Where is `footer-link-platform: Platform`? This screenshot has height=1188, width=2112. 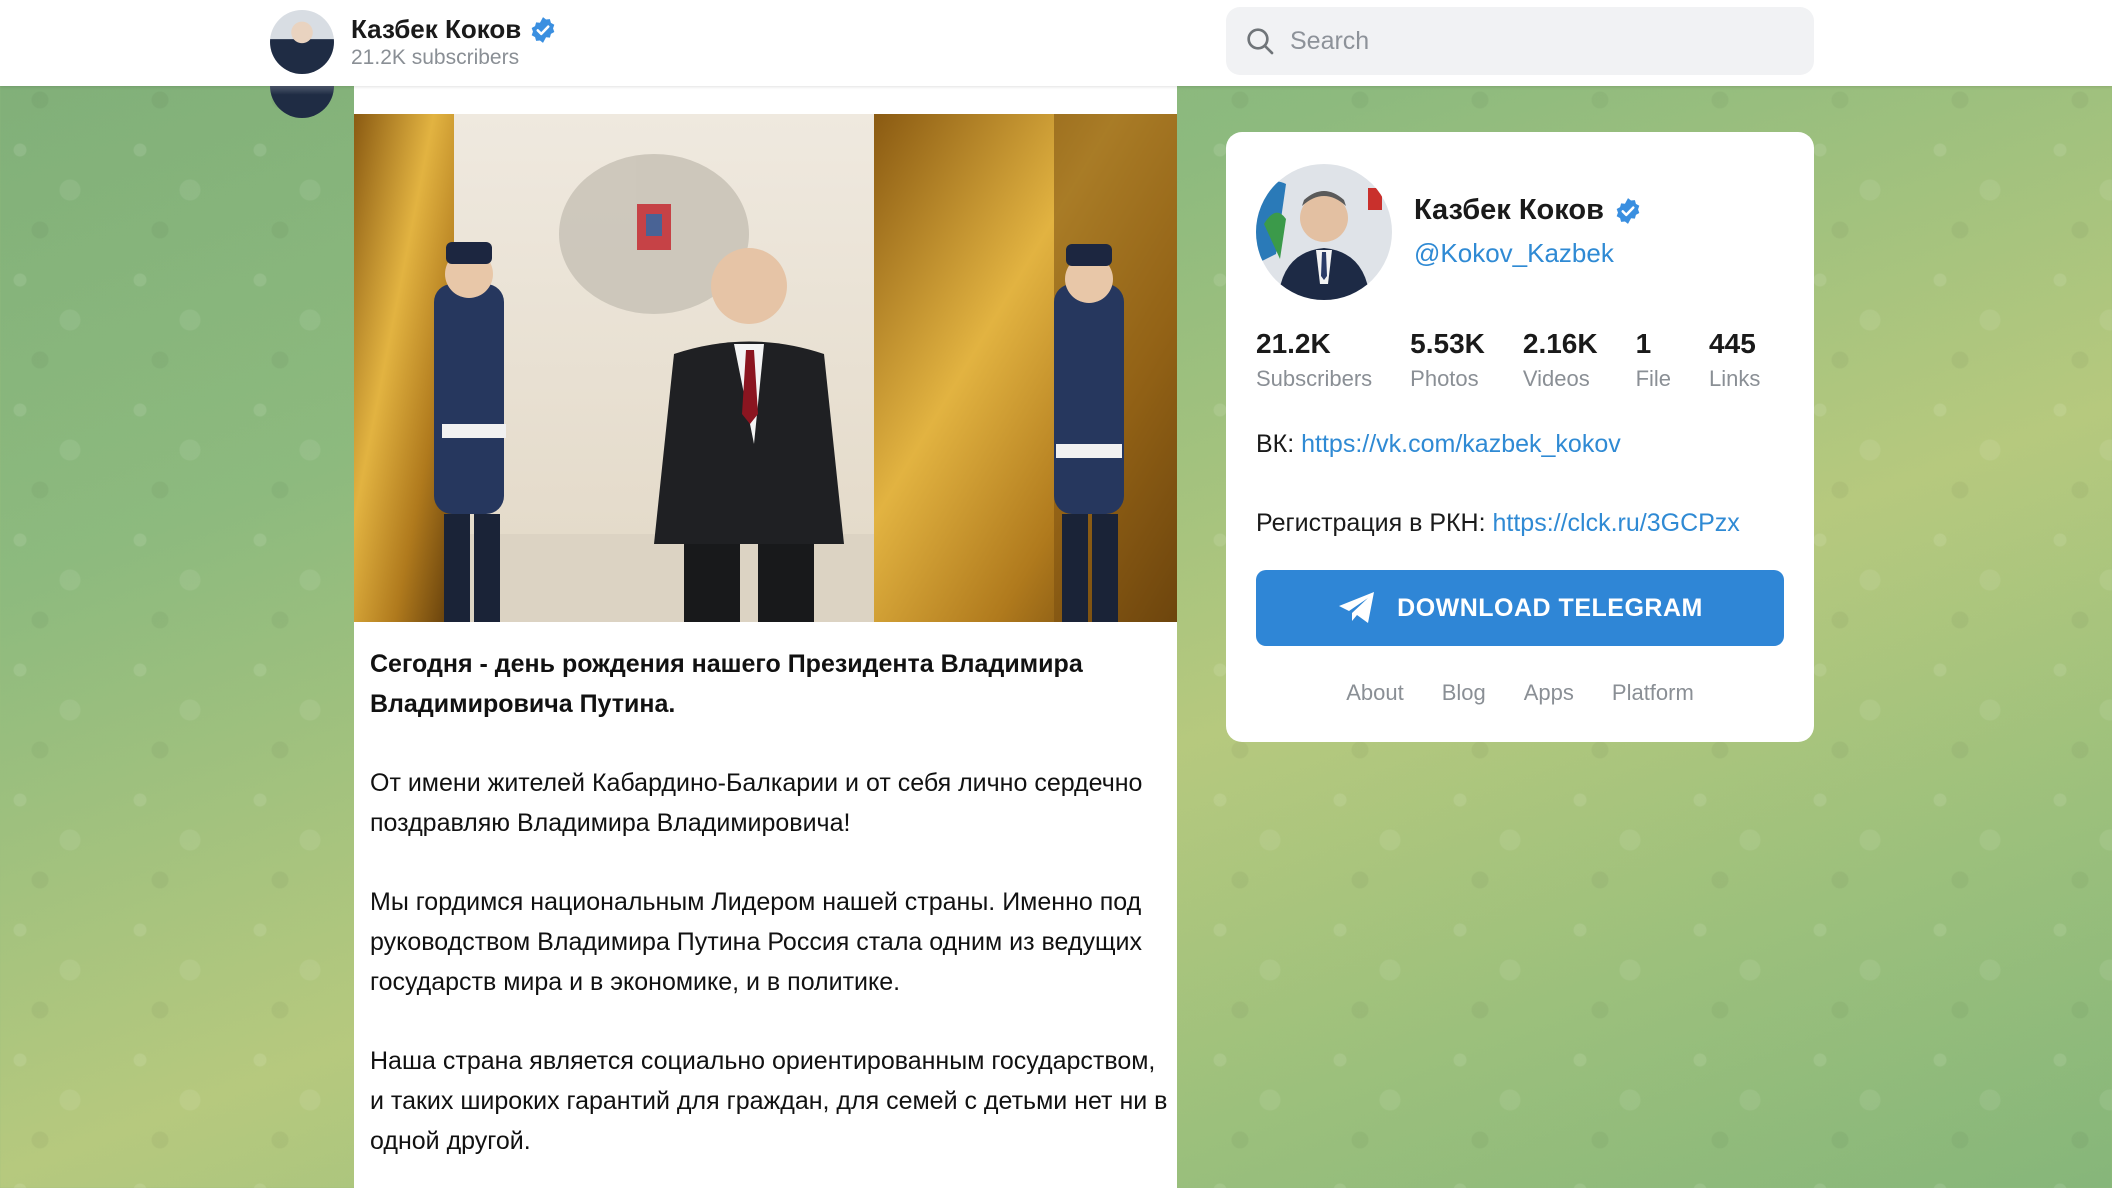
footer-link-platform: Platform is located at coordinates (1653, 693).